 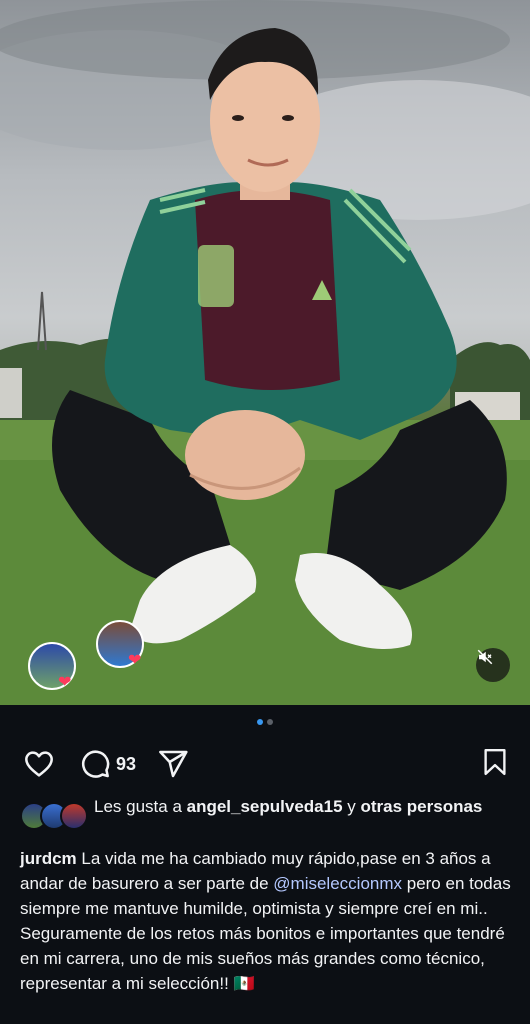 I want to click on avatar, so click(x=74, y=816).